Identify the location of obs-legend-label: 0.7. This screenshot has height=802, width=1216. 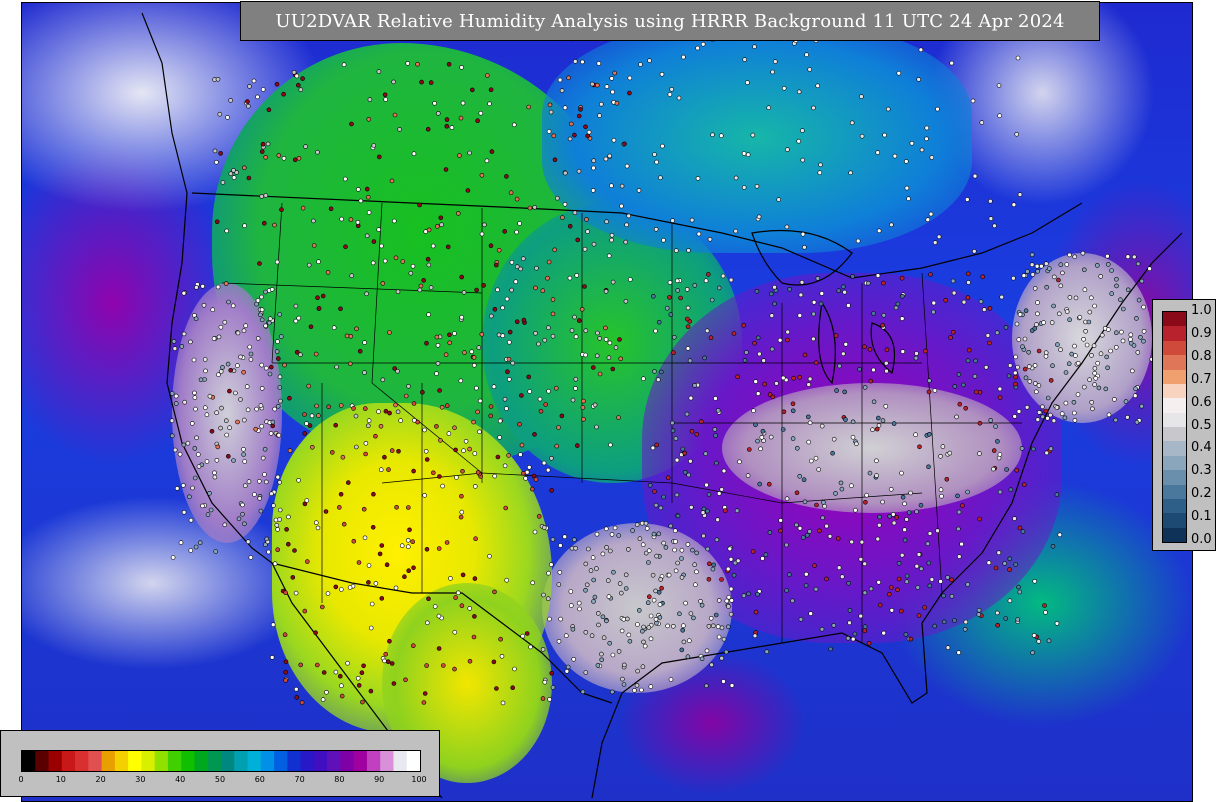
(1201, 379).